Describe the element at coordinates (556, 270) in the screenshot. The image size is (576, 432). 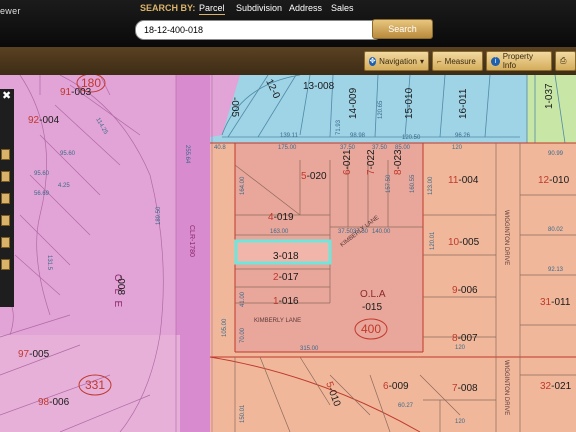
I see `dim-label: 92.13` at that location.